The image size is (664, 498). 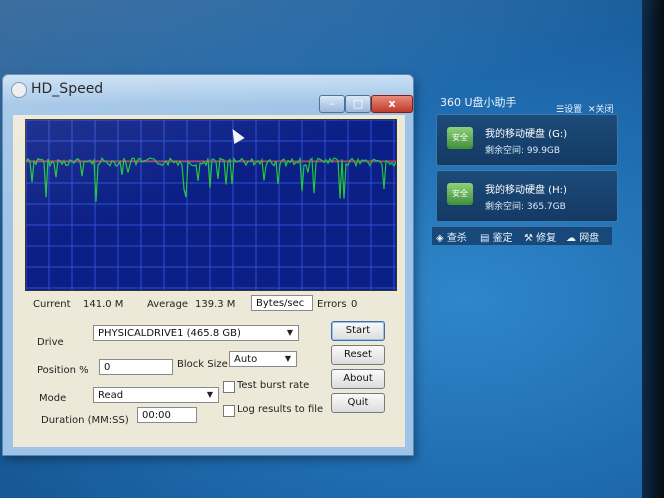 What do you see at coordinates (478, 102) in the screenshot?
I see `panel360-title: 360 U盘小助手` at bounding box center [478, 102].